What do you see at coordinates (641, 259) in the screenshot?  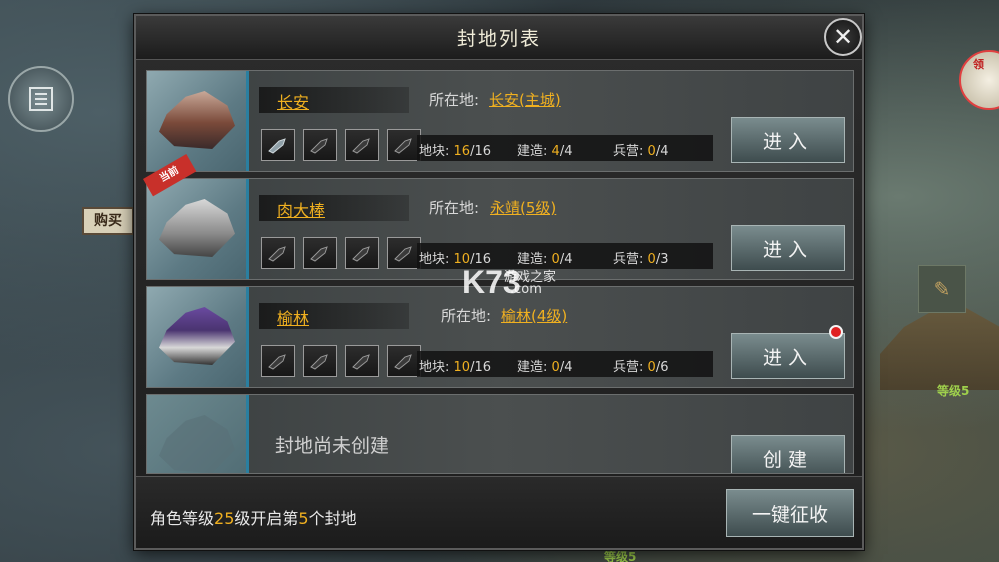 I see `barracks-stat: 兵营: 0/3` at bounding box center [641, 259].